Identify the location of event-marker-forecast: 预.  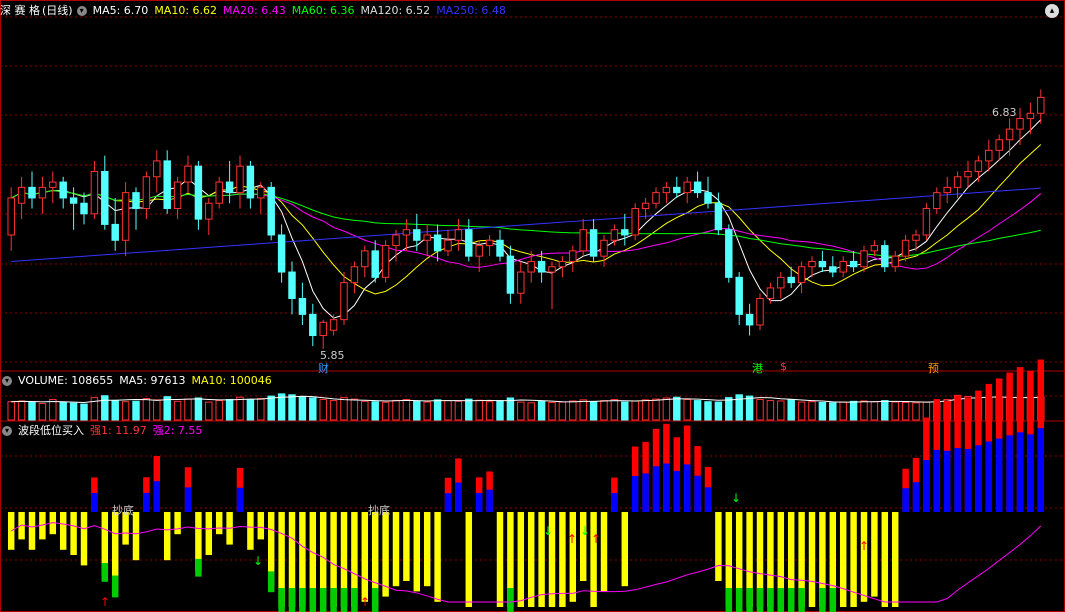
(933, 368).